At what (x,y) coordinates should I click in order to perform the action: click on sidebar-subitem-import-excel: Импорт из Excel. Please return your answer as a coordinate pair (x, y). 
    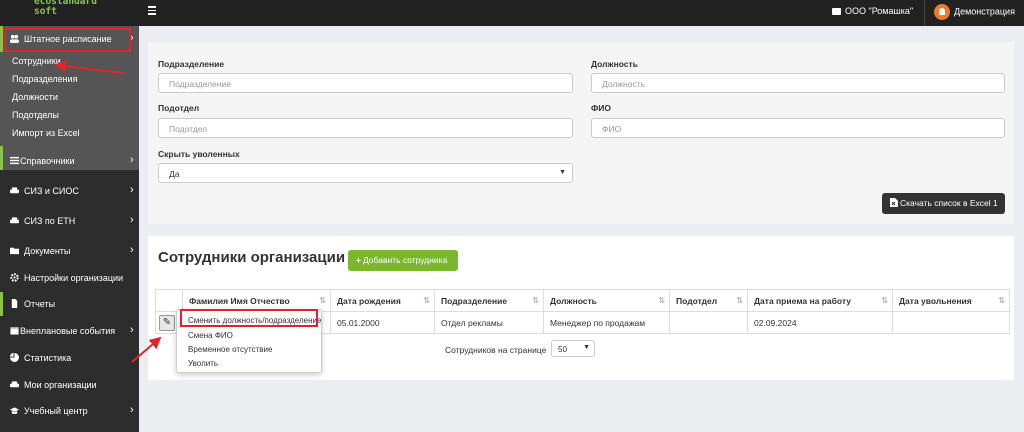
    Looking at the image, I should click on (46, 133).